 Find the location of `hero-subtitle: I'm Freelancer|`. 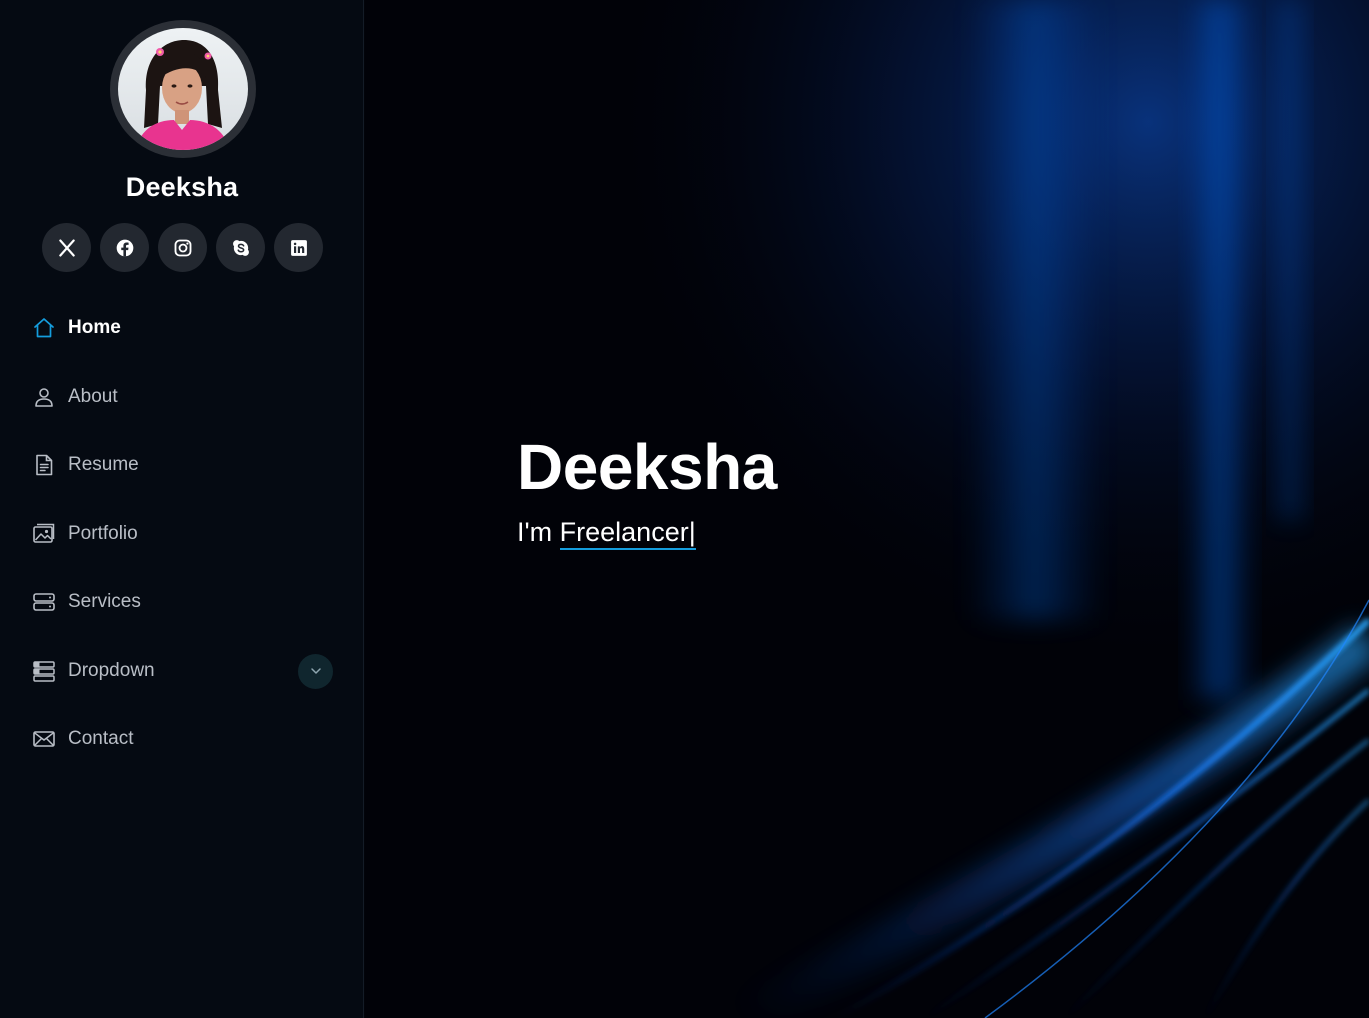

hero-subtitle: I'm Freelancer| is located at coordinates (606, 532).